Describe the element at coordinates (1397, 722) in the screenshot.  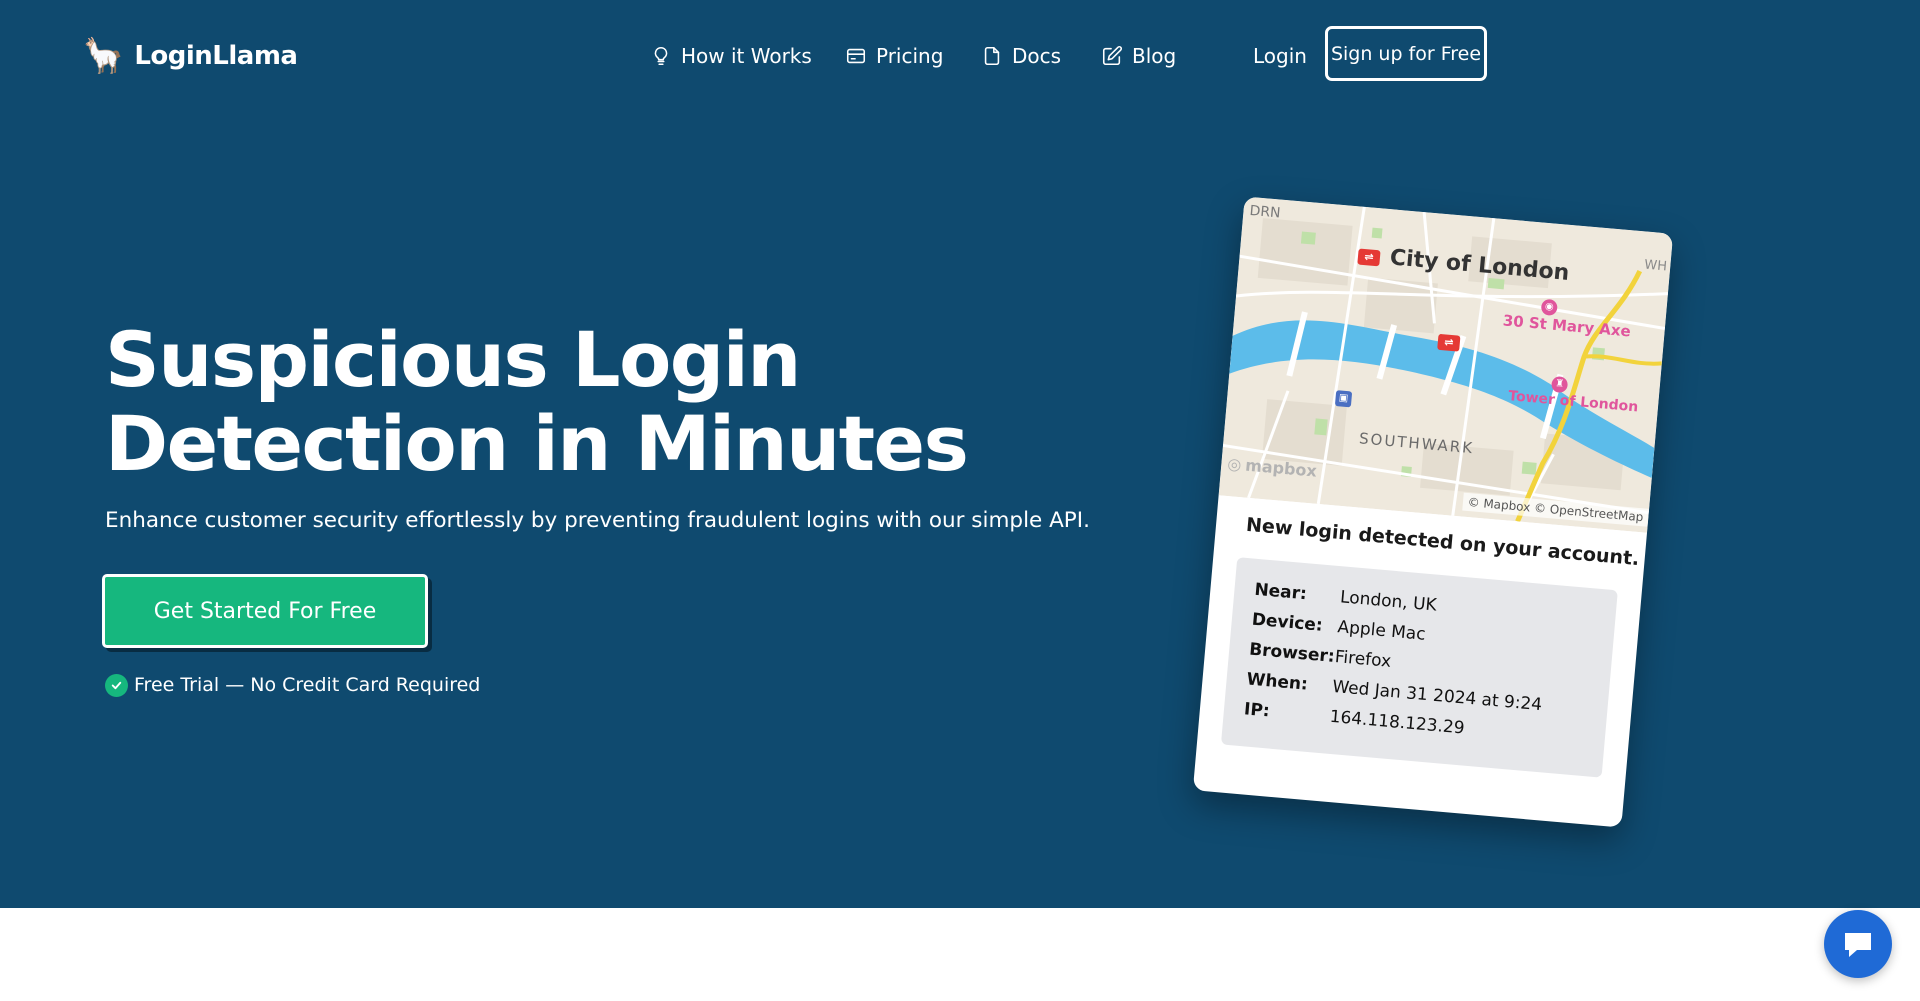
I see `detail-value: 164.118.123.29` at that location.